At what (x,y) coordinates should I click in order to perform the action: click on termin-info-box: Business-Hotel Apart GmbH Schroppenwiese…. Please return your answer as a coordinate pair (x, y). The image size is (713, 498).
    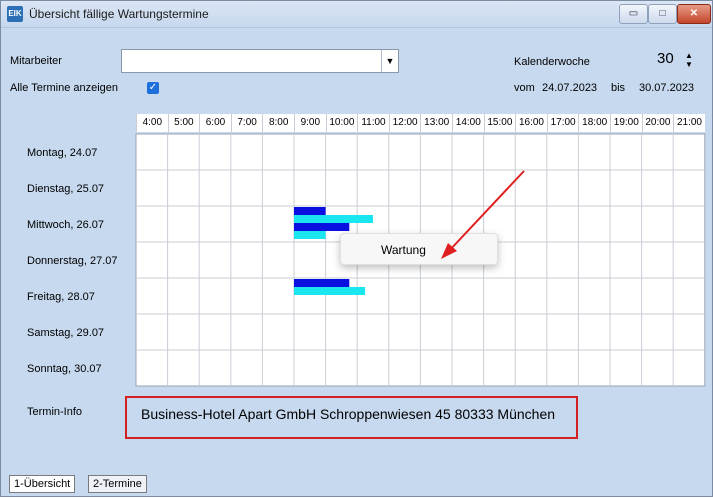
    Looking at the image, I should click on (351, 417).